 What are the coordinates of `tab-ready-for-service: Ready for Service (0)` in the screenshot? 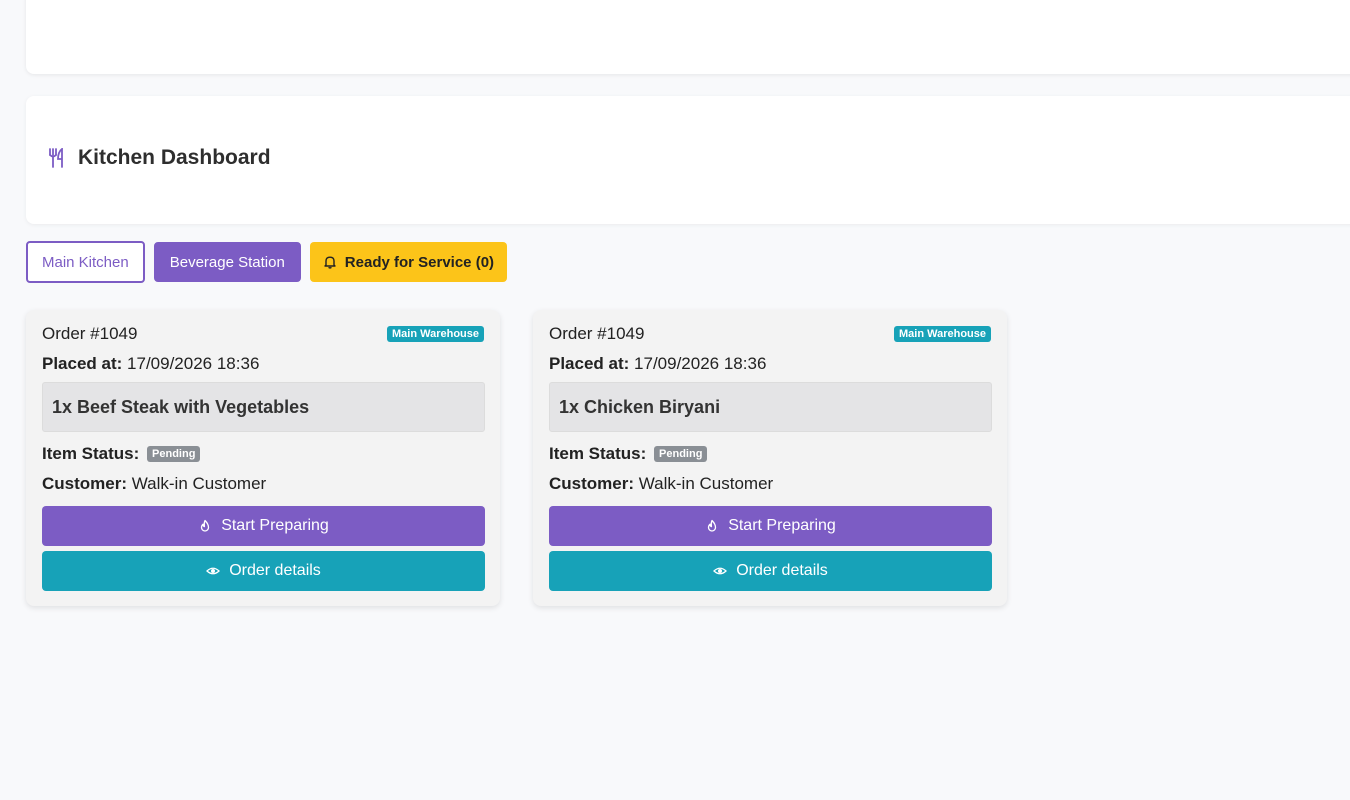 It's located at (408, 262).